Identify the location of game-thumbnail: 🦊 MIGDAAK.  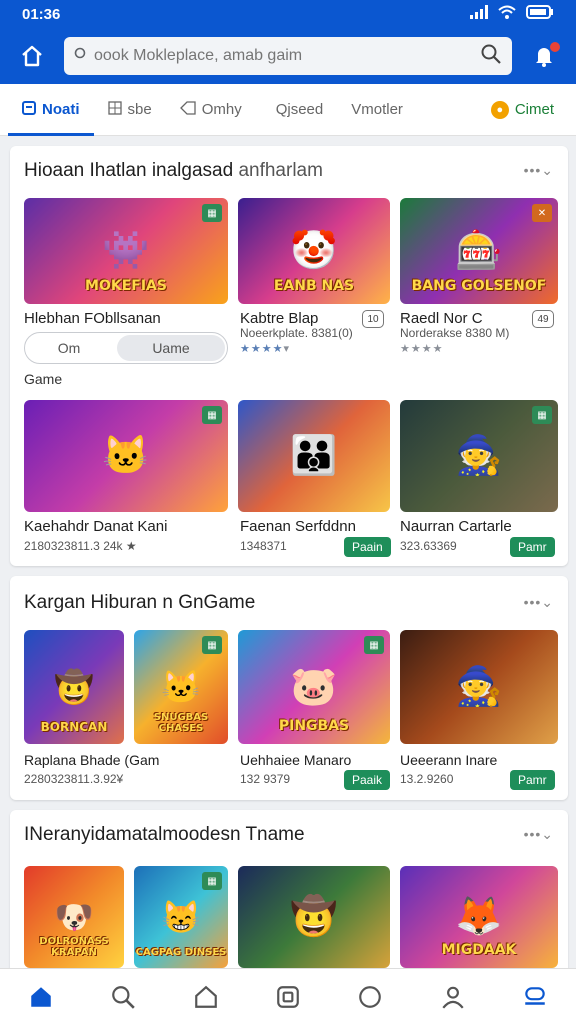
(479, 917).